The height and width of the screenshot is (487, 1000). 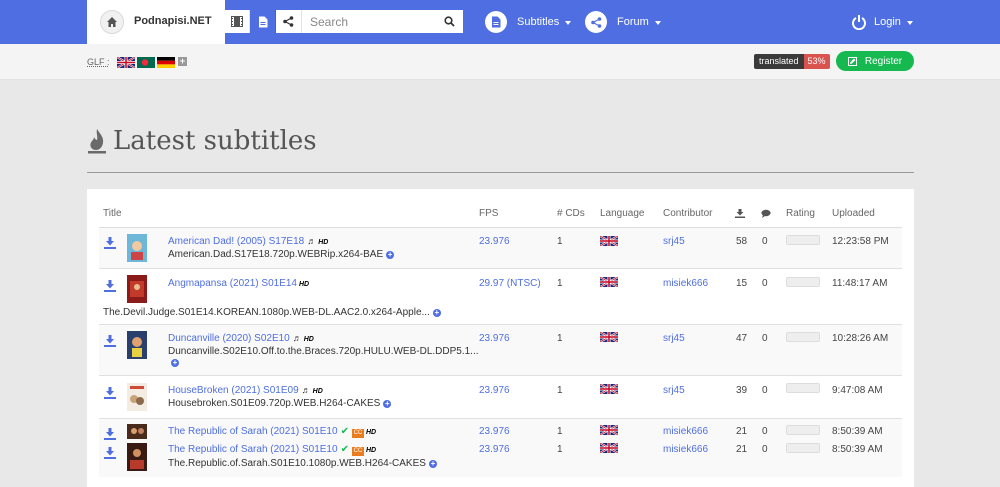 What do you see at coordinates (112, 213) in the screenshot?
I see `column-header-title: Title` at bounding box center [112, 213].